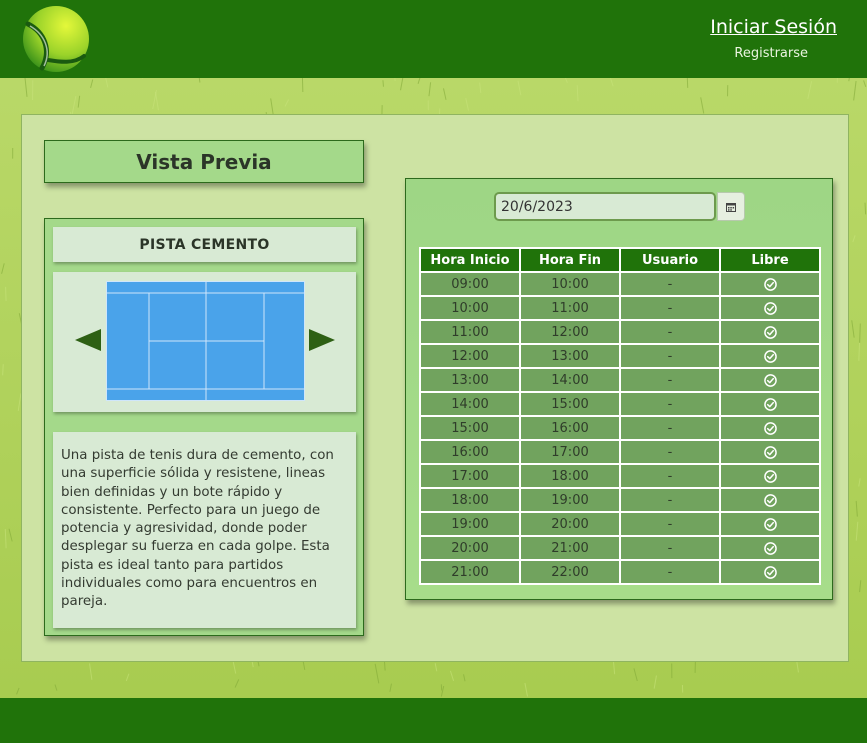  I want to click on end-time-cell: 14:00, so click(570, 380).